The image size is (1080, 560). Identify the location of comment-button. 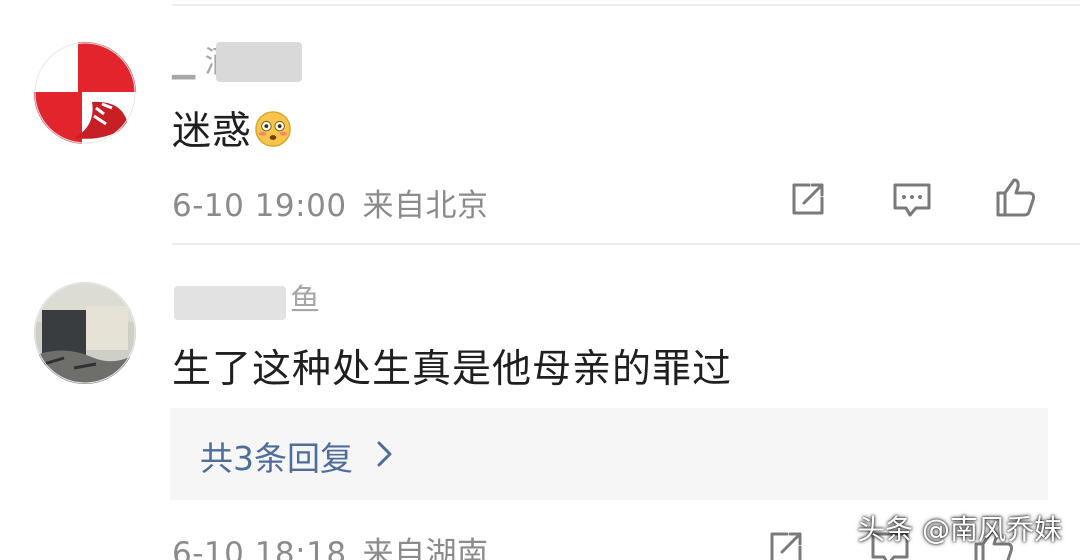
(912, 199).